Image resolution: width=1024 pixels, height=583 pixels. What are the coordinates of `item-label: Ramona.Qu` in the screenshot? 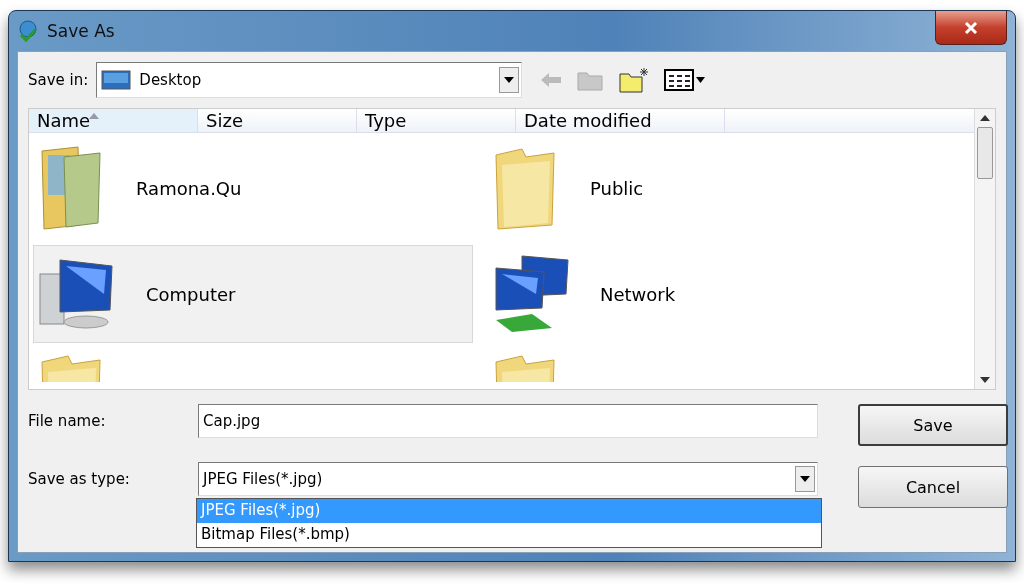 It's located at (189, 188).